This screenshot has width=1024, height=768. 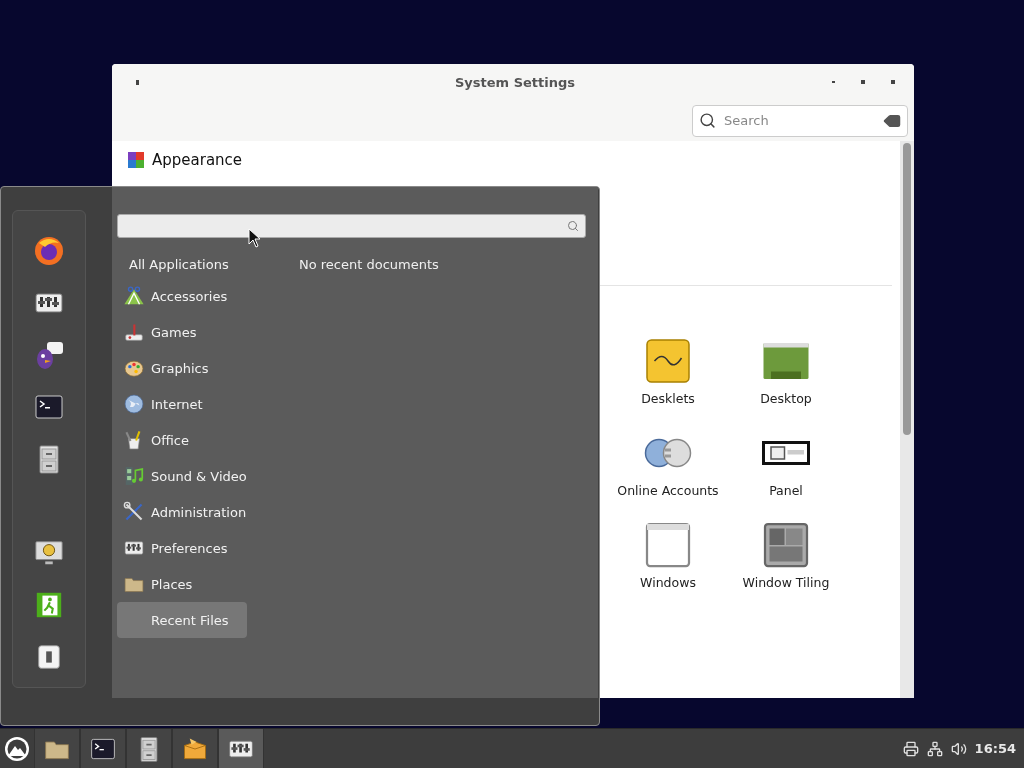 What do you see at coordinates (786, 582) in the screenshot?
I see `settings-item-label: Window Tiling` at bounding box center [786, 582].